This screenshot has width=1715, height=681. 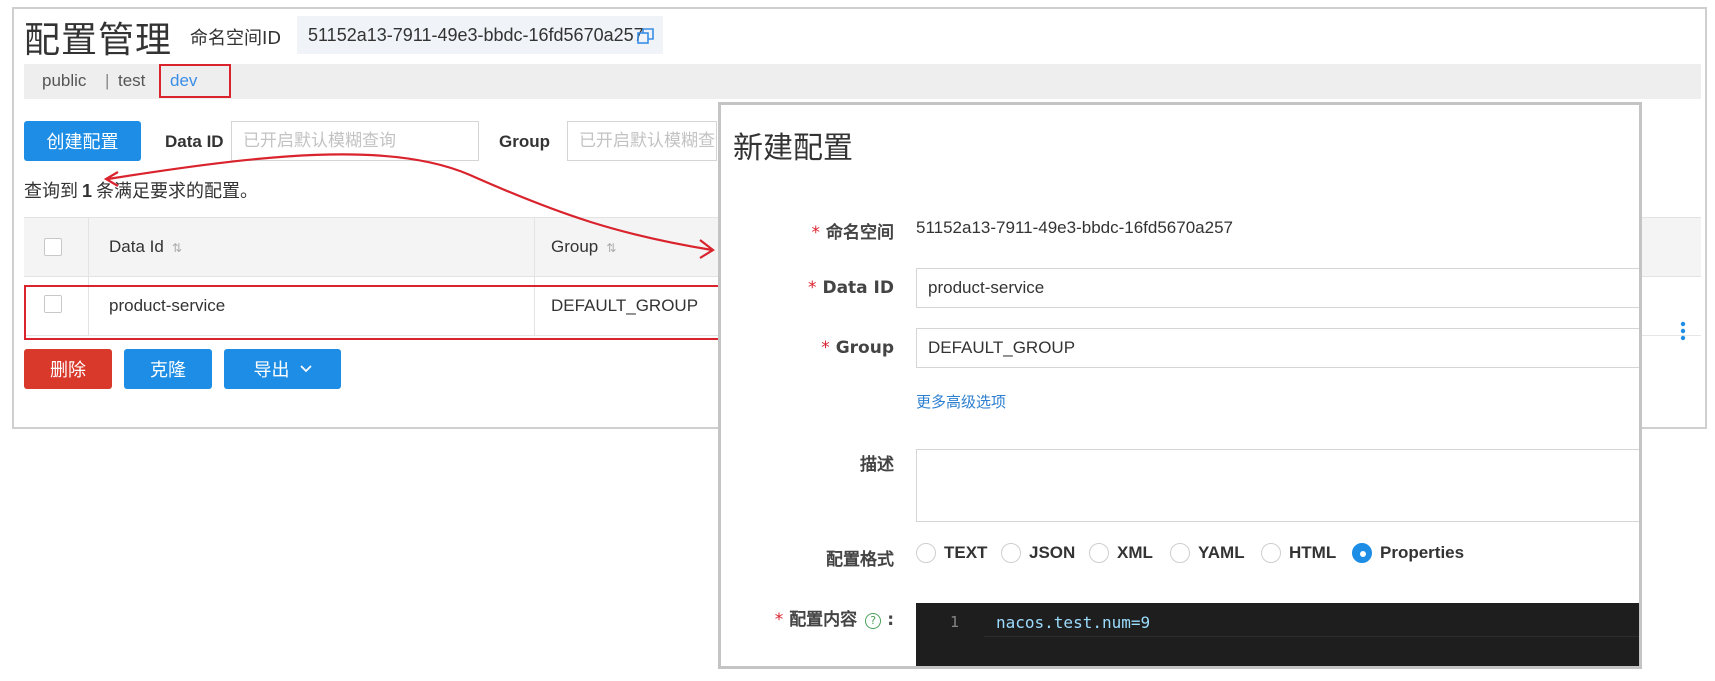 I want to click on group-field-label: * Group, so click(x=857, y=348).